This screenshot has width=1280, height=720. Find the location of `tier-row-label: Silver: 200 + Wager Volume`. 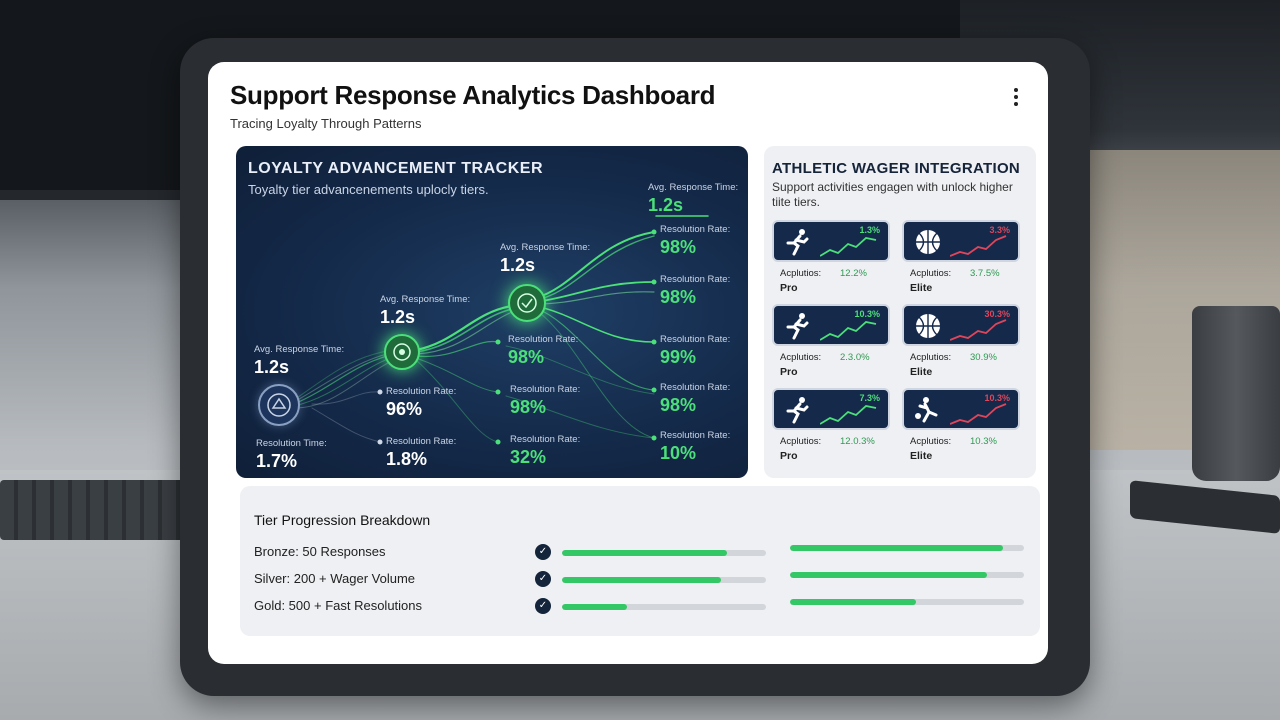

tier-row-label: Silver: 200 + Wager Volume is located at coordinates (335, 578).